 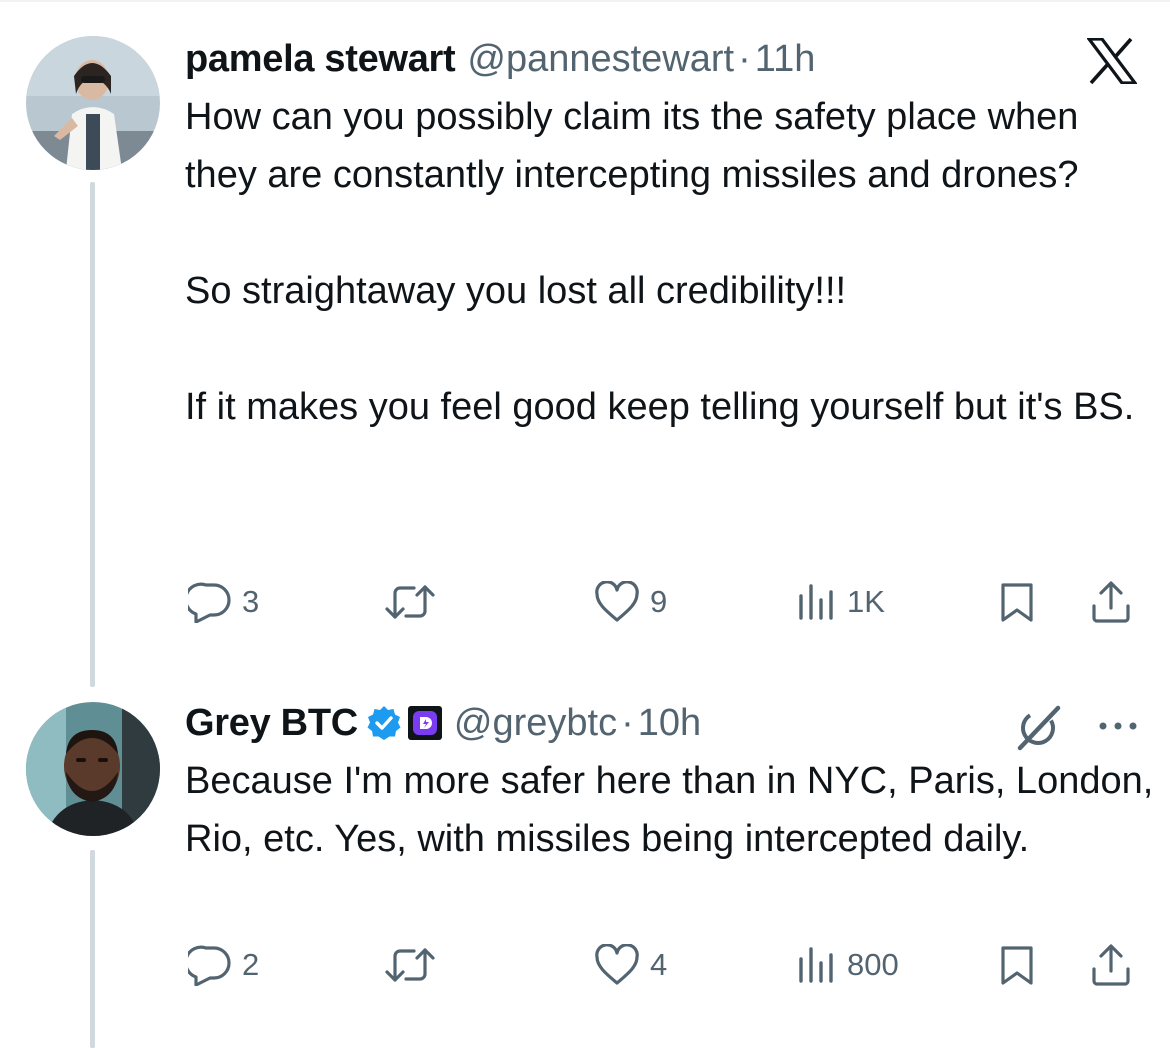 What do you see at coordinates (443, 723) in the screenshot?
I see `tweet-header: Grey BTC @greybtc · 10h` at bounding box center [443, 723].